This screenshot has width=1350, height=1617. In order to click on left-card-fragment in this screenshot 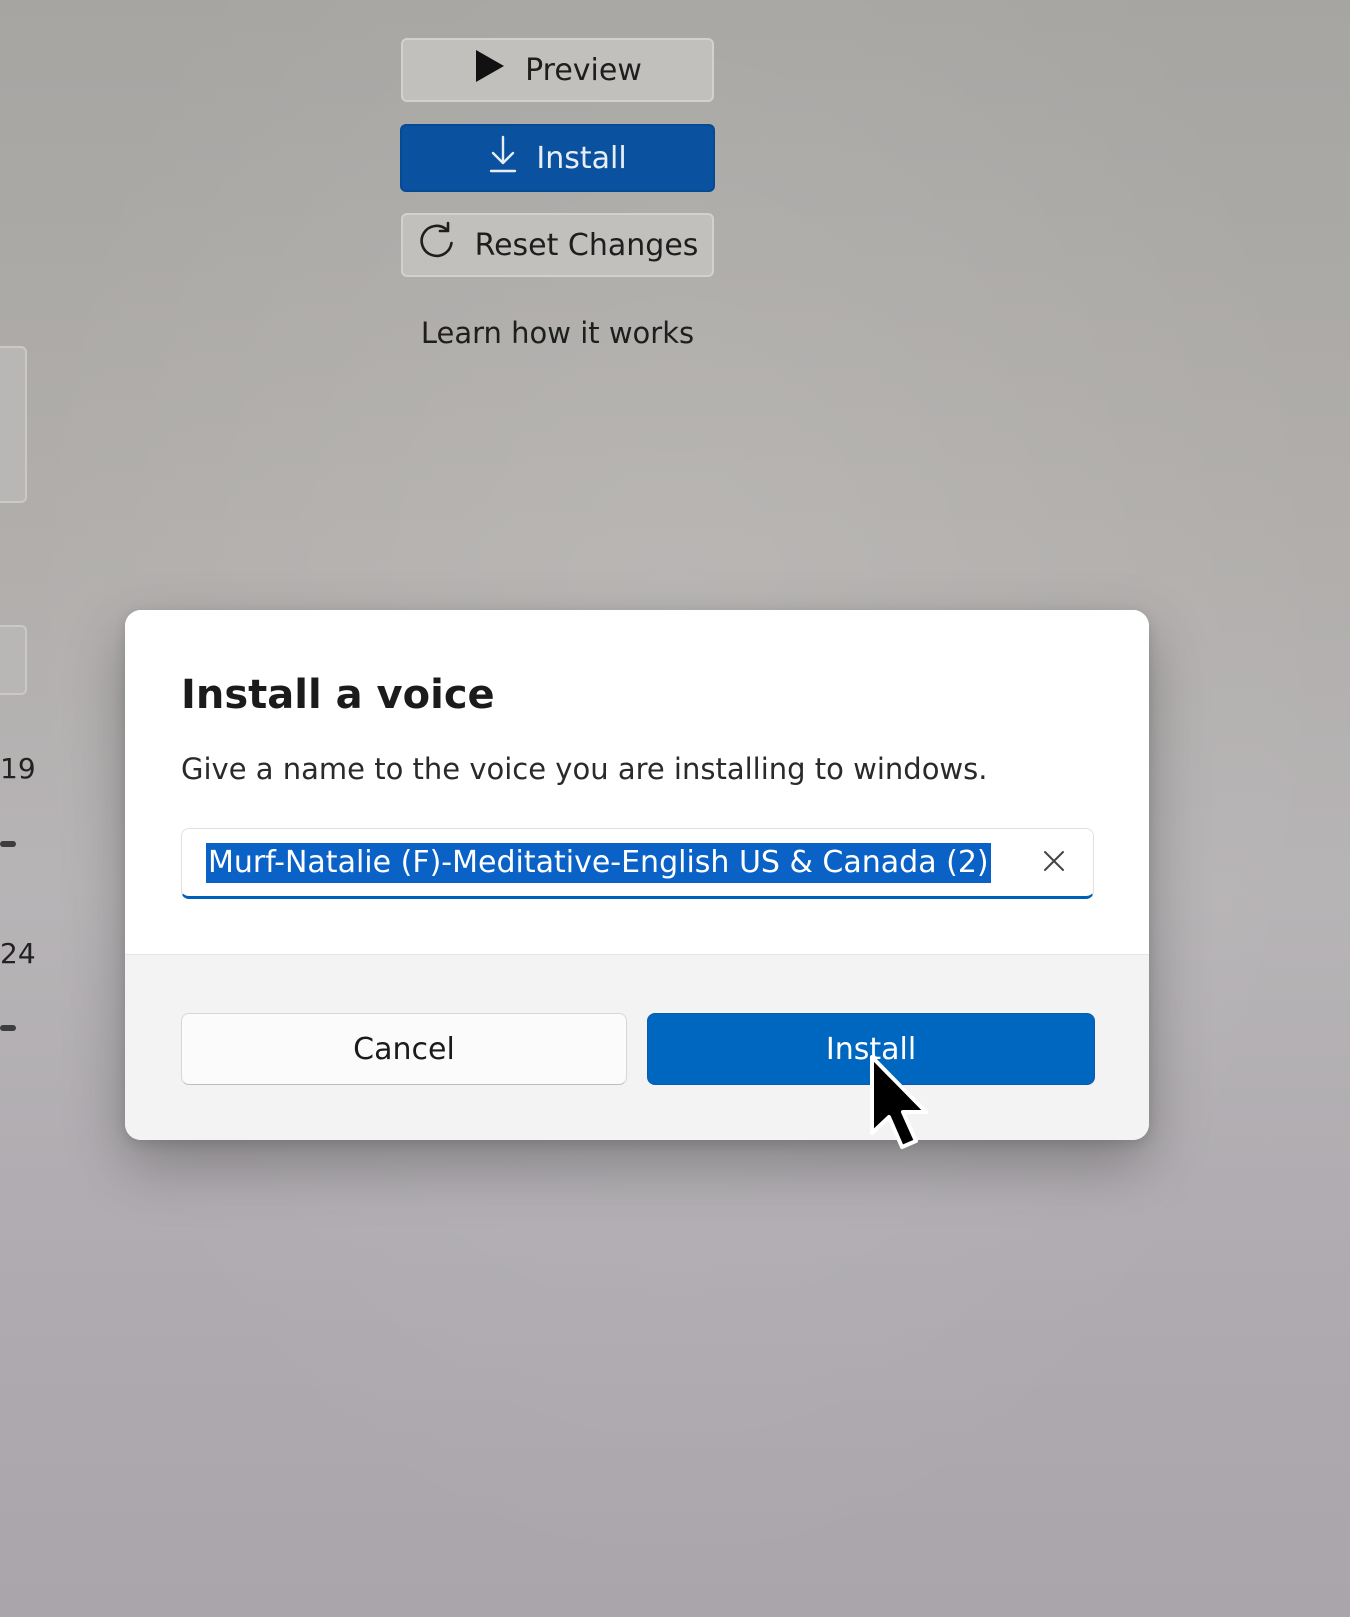, I will do `click(13, 424)`.